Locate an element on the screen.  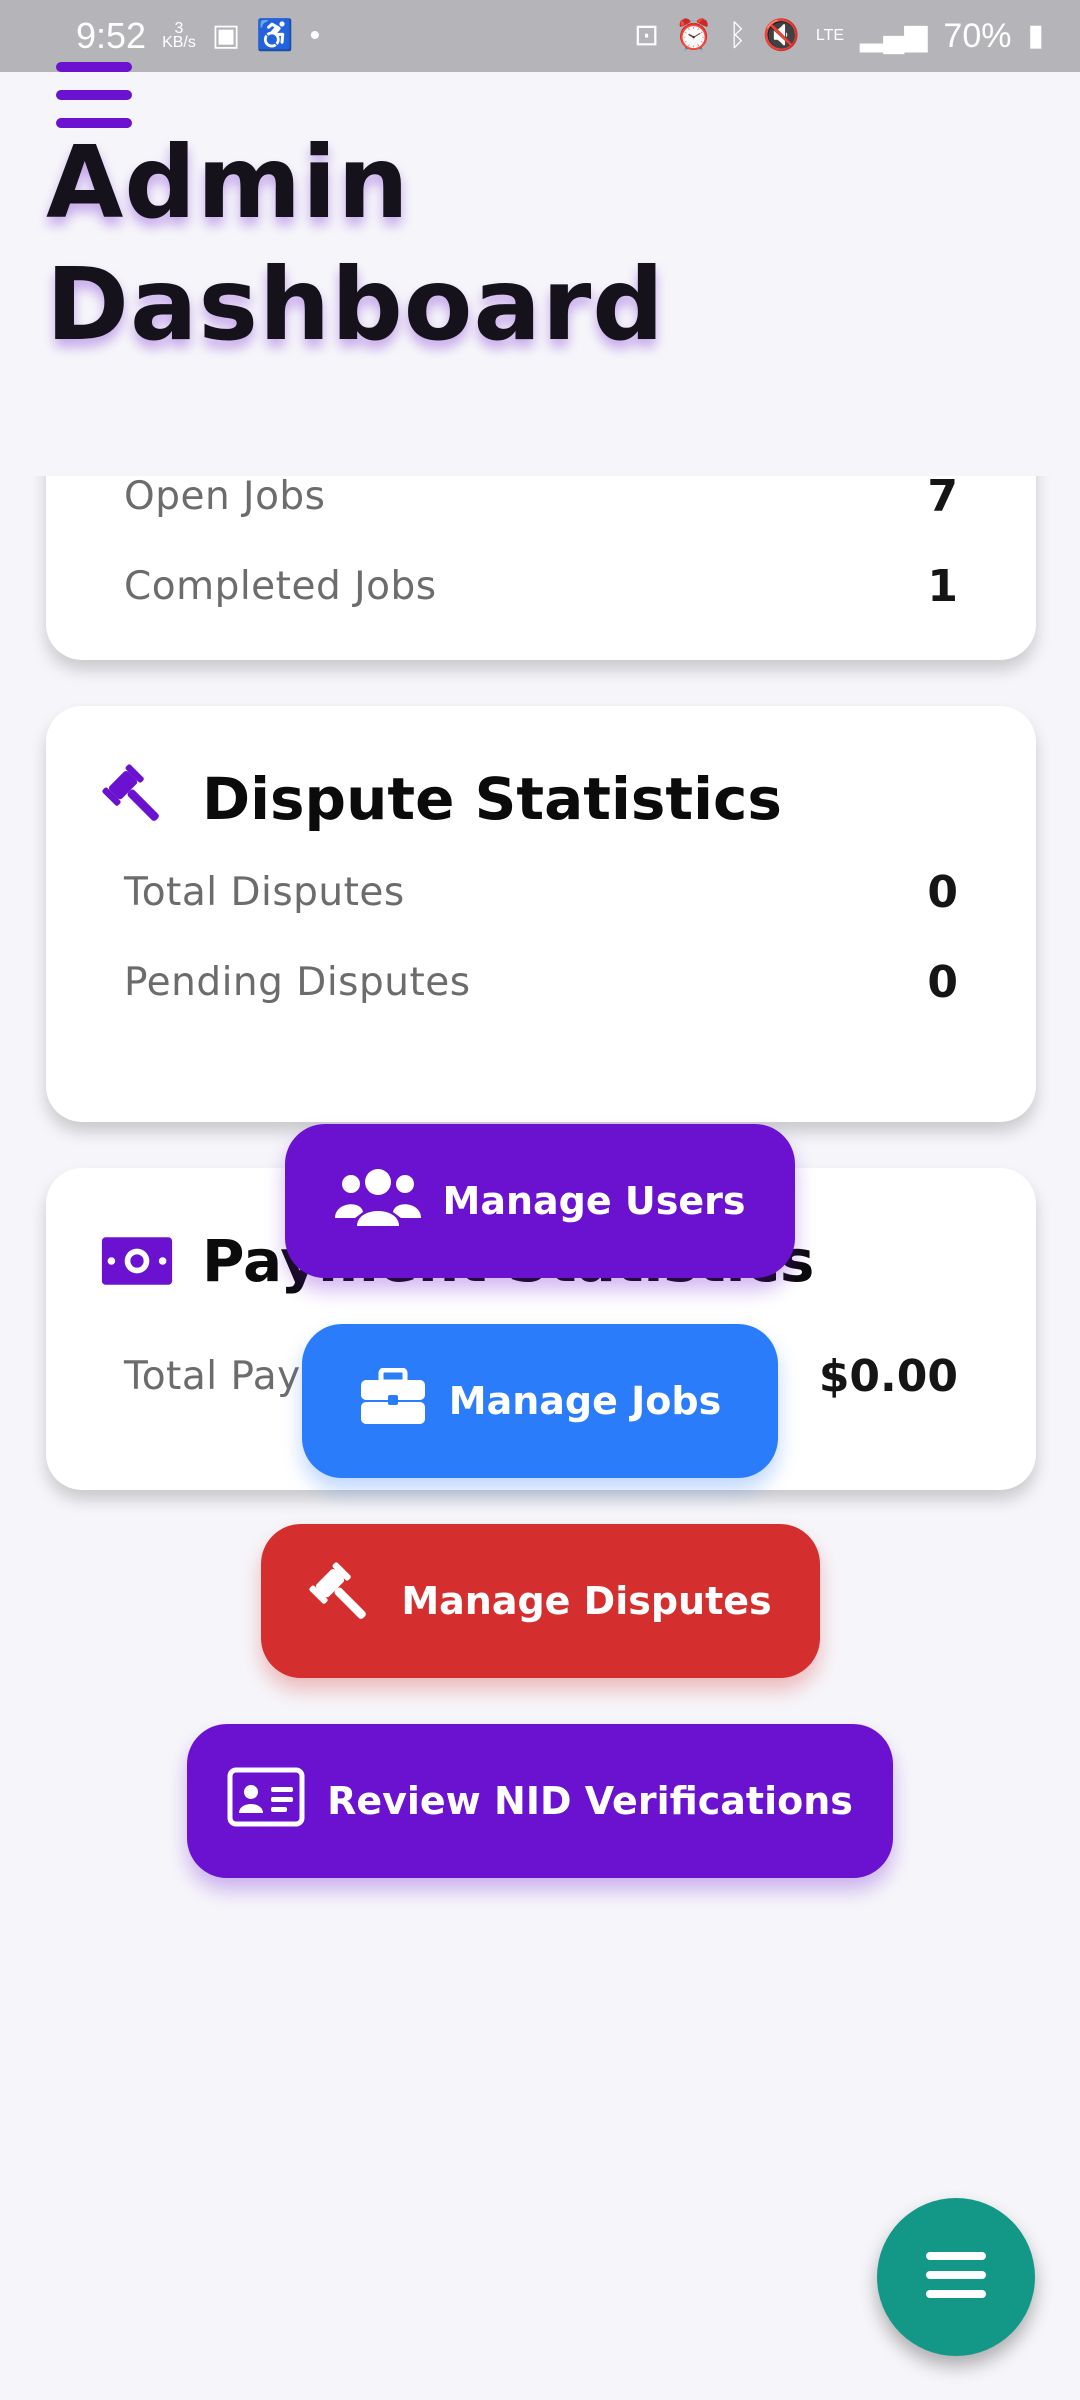
button-label: Manage Disputes is located at coordinates (586, 1601).